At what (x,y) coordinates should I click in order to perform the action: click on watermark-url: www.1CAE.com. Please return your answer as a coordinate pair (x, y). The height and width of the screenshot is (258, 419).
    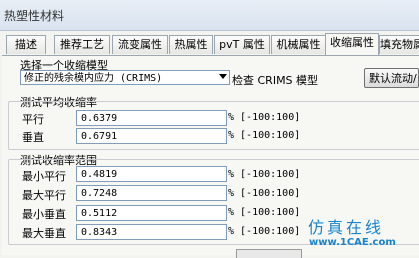
    Looking at the image, I should click on (352, 242).